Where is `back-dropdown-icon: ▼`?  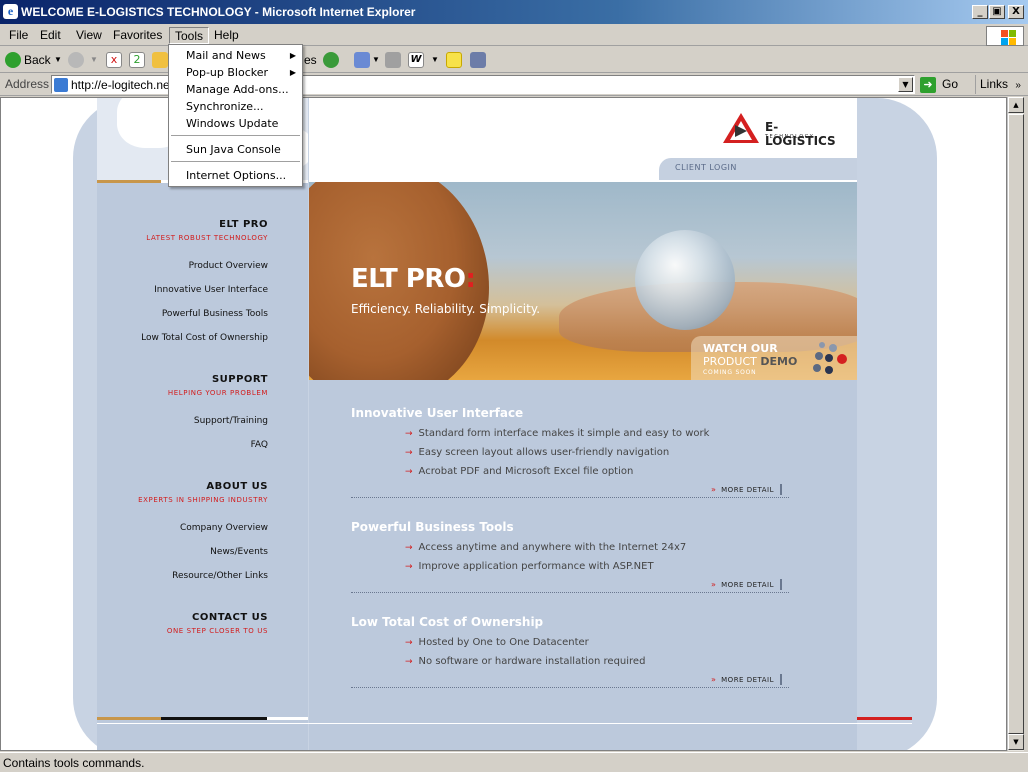 back-dropdown-icon: ▼ is located at coordinates (58, 60).